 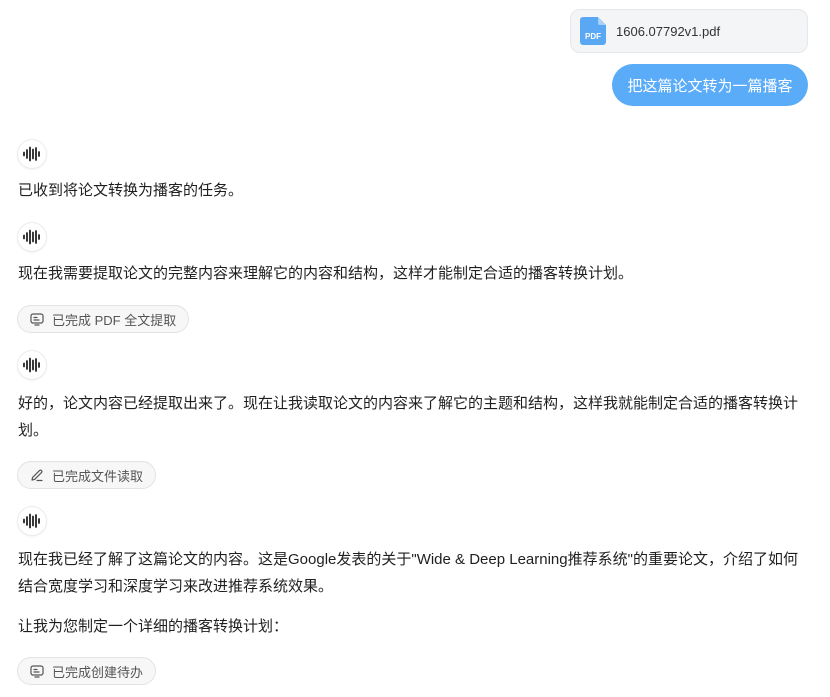 I want to click on step-label: 已完成创建待办, so click(x=98, y=672).